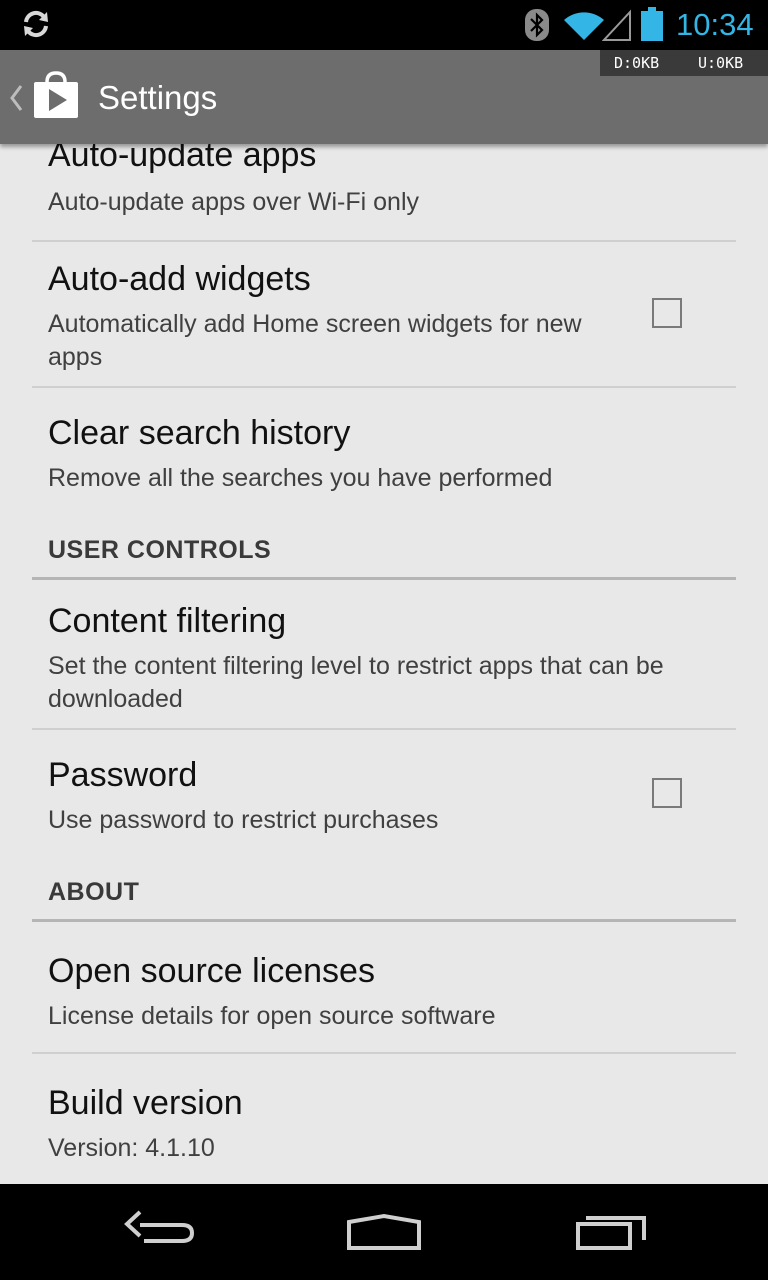 Image resolution: width=768 pixels, height=1280 pixels. Describe the element at coordinates (721, 63) in the screenshot. I see `upload-usage: U:0KB` at that location.